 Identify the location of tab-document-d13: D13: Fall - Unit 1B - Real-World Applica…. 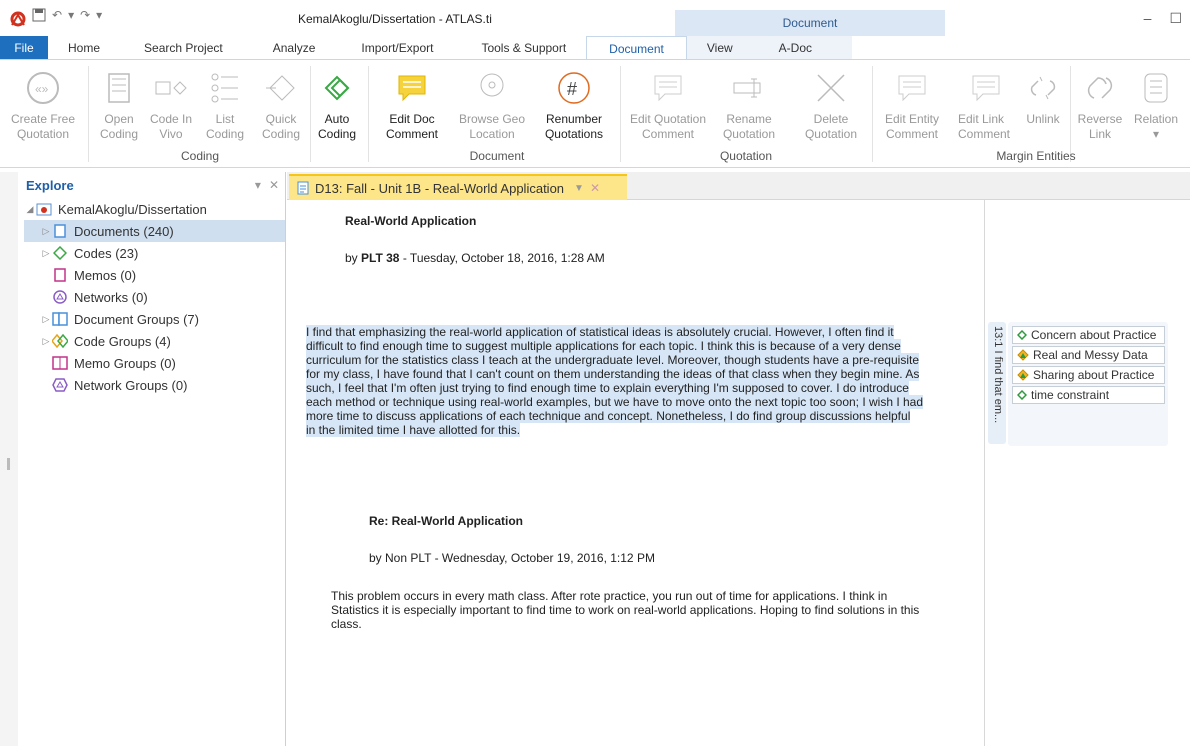
(458, 187).